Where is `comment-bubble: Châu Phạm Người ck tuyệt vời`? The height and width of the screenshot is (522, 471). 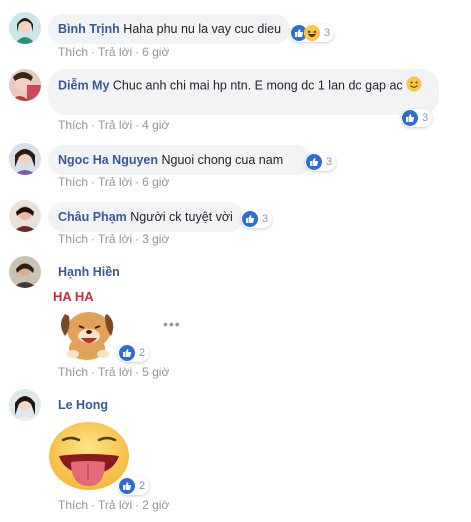 comment-bubble: Châu Phạm Người ck tuyệt vời is located at coordinates (146, 217).